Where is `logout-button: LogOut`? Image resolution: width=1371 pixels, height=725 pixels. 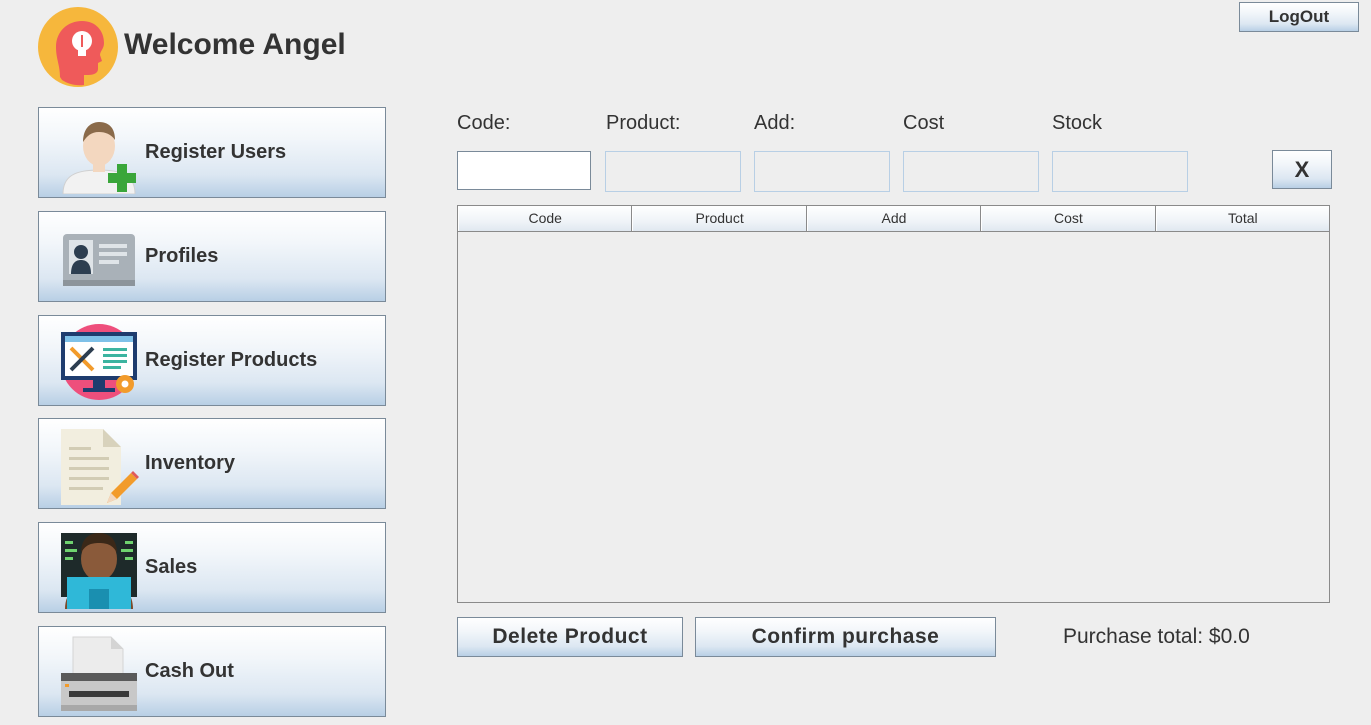
logout-button: LogOut is located at coordinates (1299, 17).